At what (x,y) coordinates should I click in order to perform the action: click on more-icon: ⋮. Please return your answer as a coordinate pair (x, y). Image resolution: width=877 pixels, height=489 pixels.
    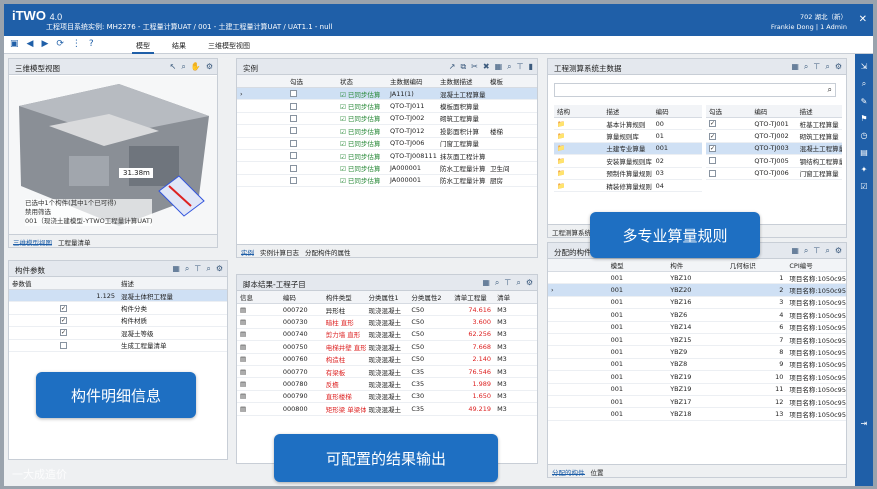
    Looking at the image, I should click on (76, 44).